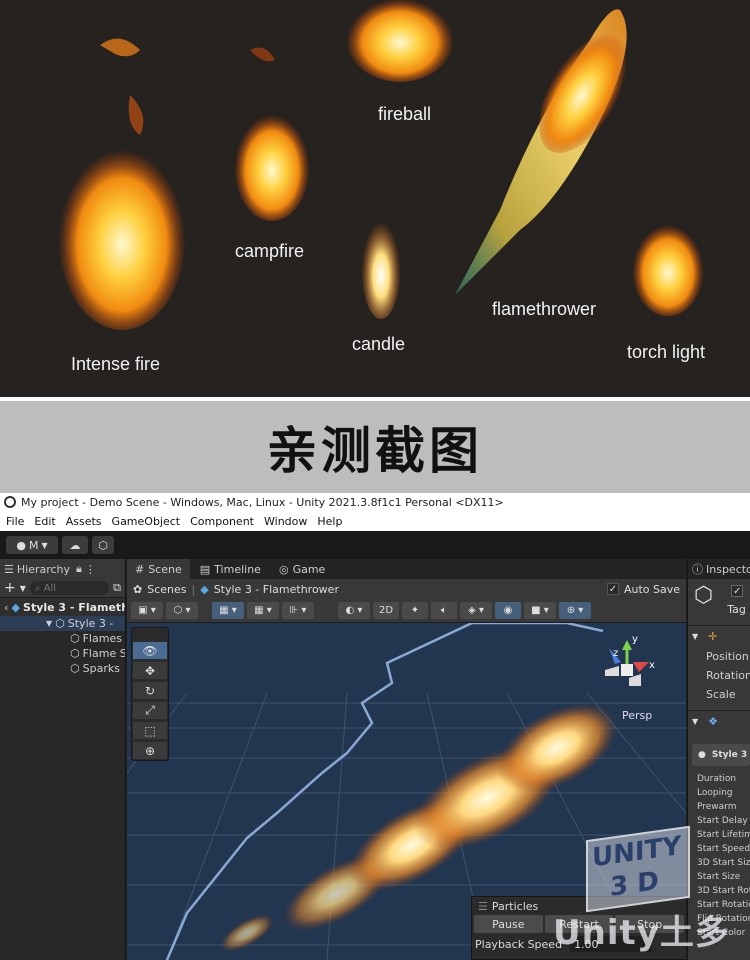 The image size is (750, 960). Describe the element at coordinates (612, 589) in the screenshot. I see `auto-save-checkbox: ✓` at that location.